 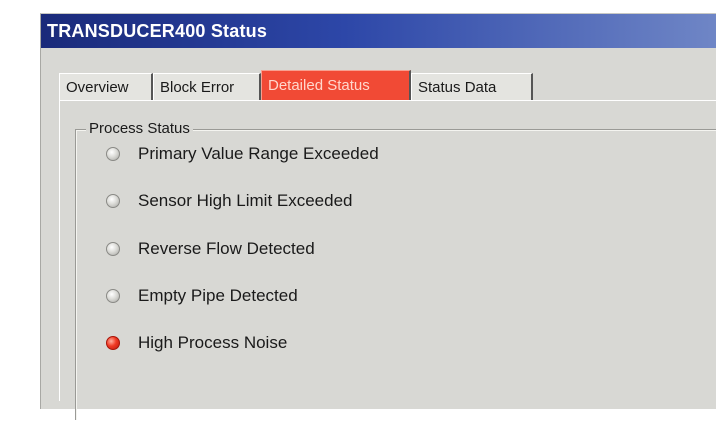 I want to click on status-item-label: Sensor High Limit Exceeded, so click(x=245, y=200).